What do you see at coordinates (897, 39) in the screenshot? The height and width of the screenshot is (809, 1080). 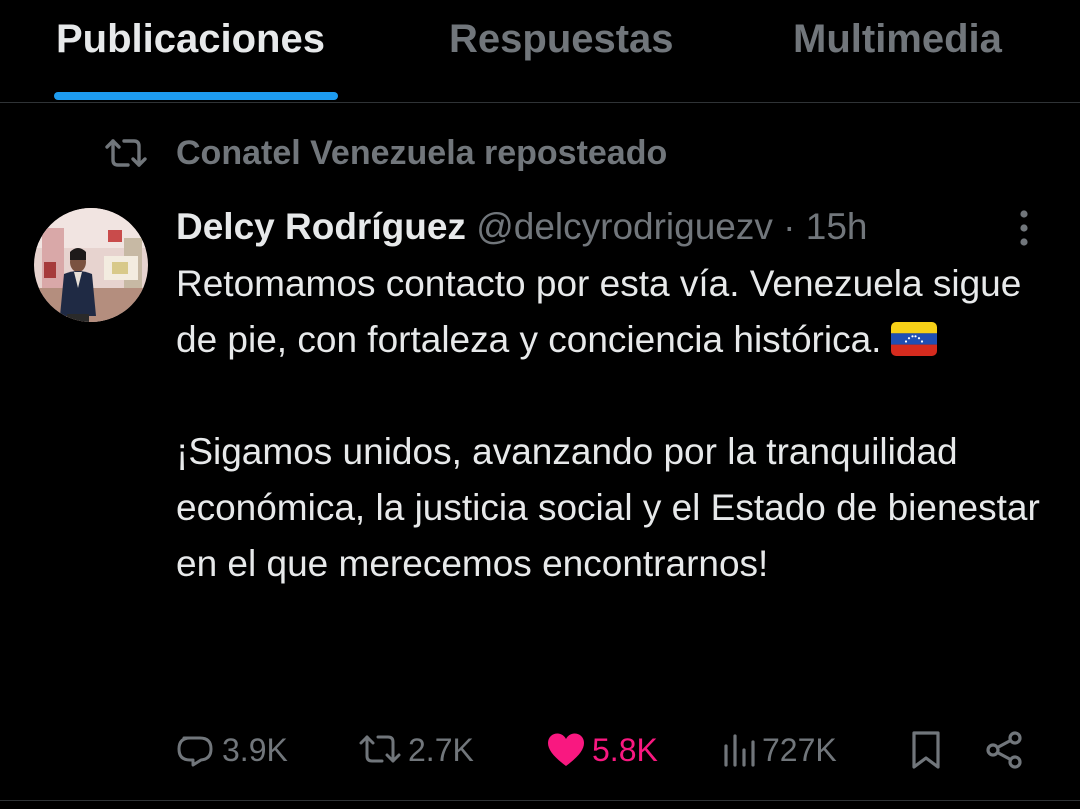 I see `tab-multimedia-label: Multimedia` at bounding box center [897, 39].